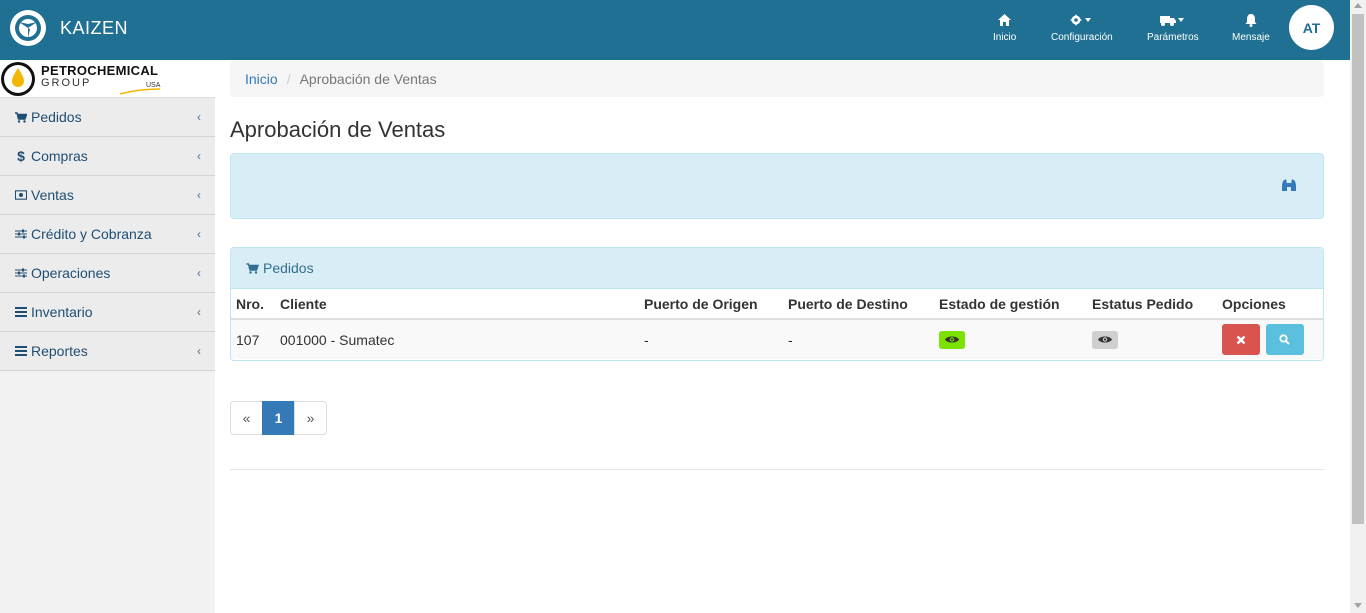 This screenshot has height=613, width=1366. I want to click on sidebar-item-ventas: Ventas ‹, so click(107, 195).